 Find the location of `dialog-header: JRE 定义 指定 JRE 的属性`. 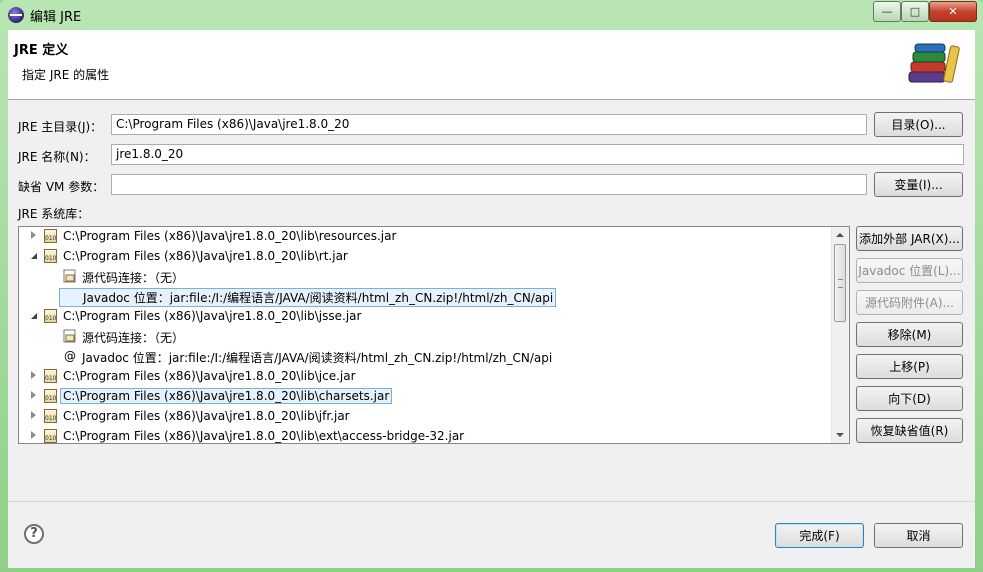

dialog-header: JRE 定义 指定 JRE 的属性 is located at coordinates (491, 65).